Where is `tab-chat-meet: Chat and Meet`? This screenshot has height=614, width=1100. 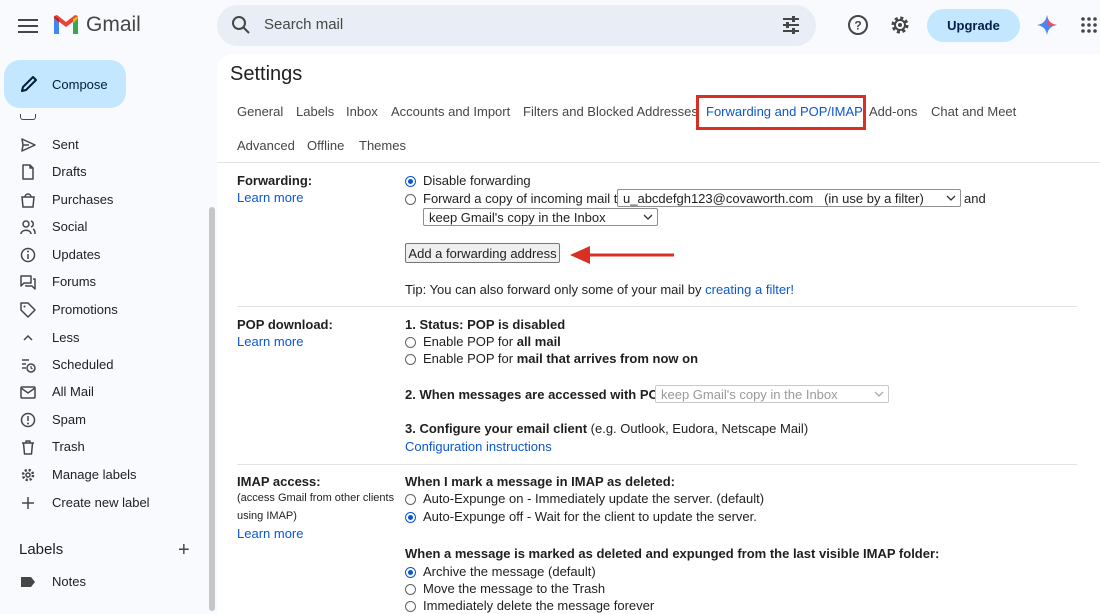
tab-chat-meet: Chat and Meet is located at coordinates (973, 111).